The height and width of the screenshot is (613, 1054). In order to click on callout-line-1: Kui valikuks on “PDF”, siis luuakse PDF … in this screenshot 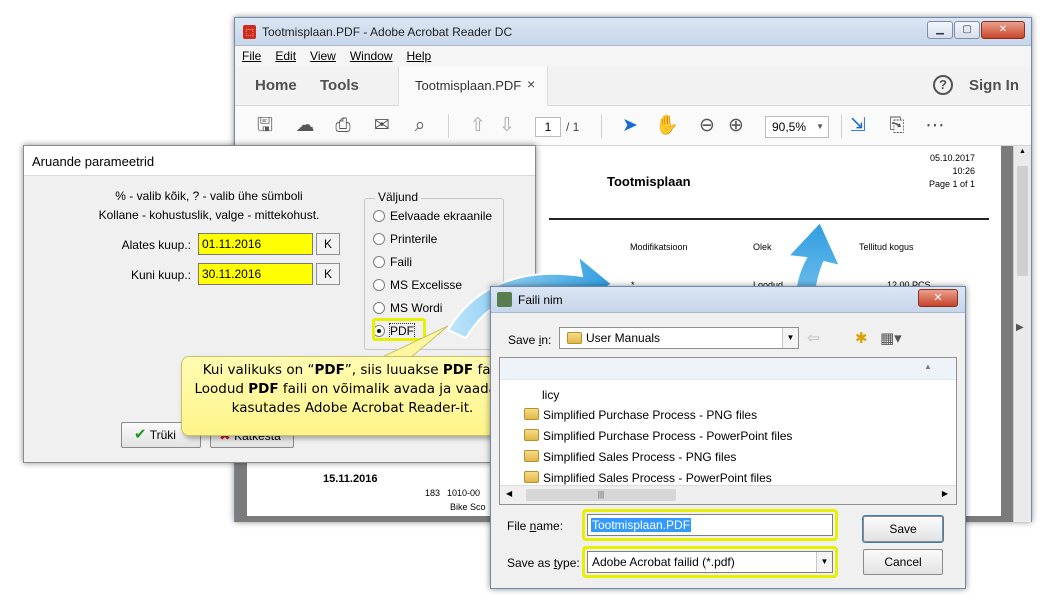, I will do `click(352, 370)`.